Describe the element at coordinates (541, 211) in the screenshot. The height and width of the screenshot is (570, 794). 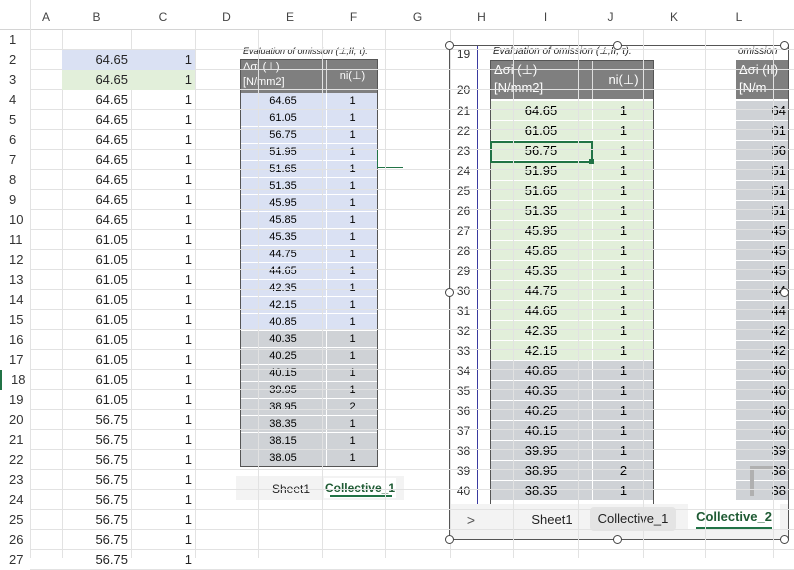
I see `embed2-value-cell: 51.35` at that location.